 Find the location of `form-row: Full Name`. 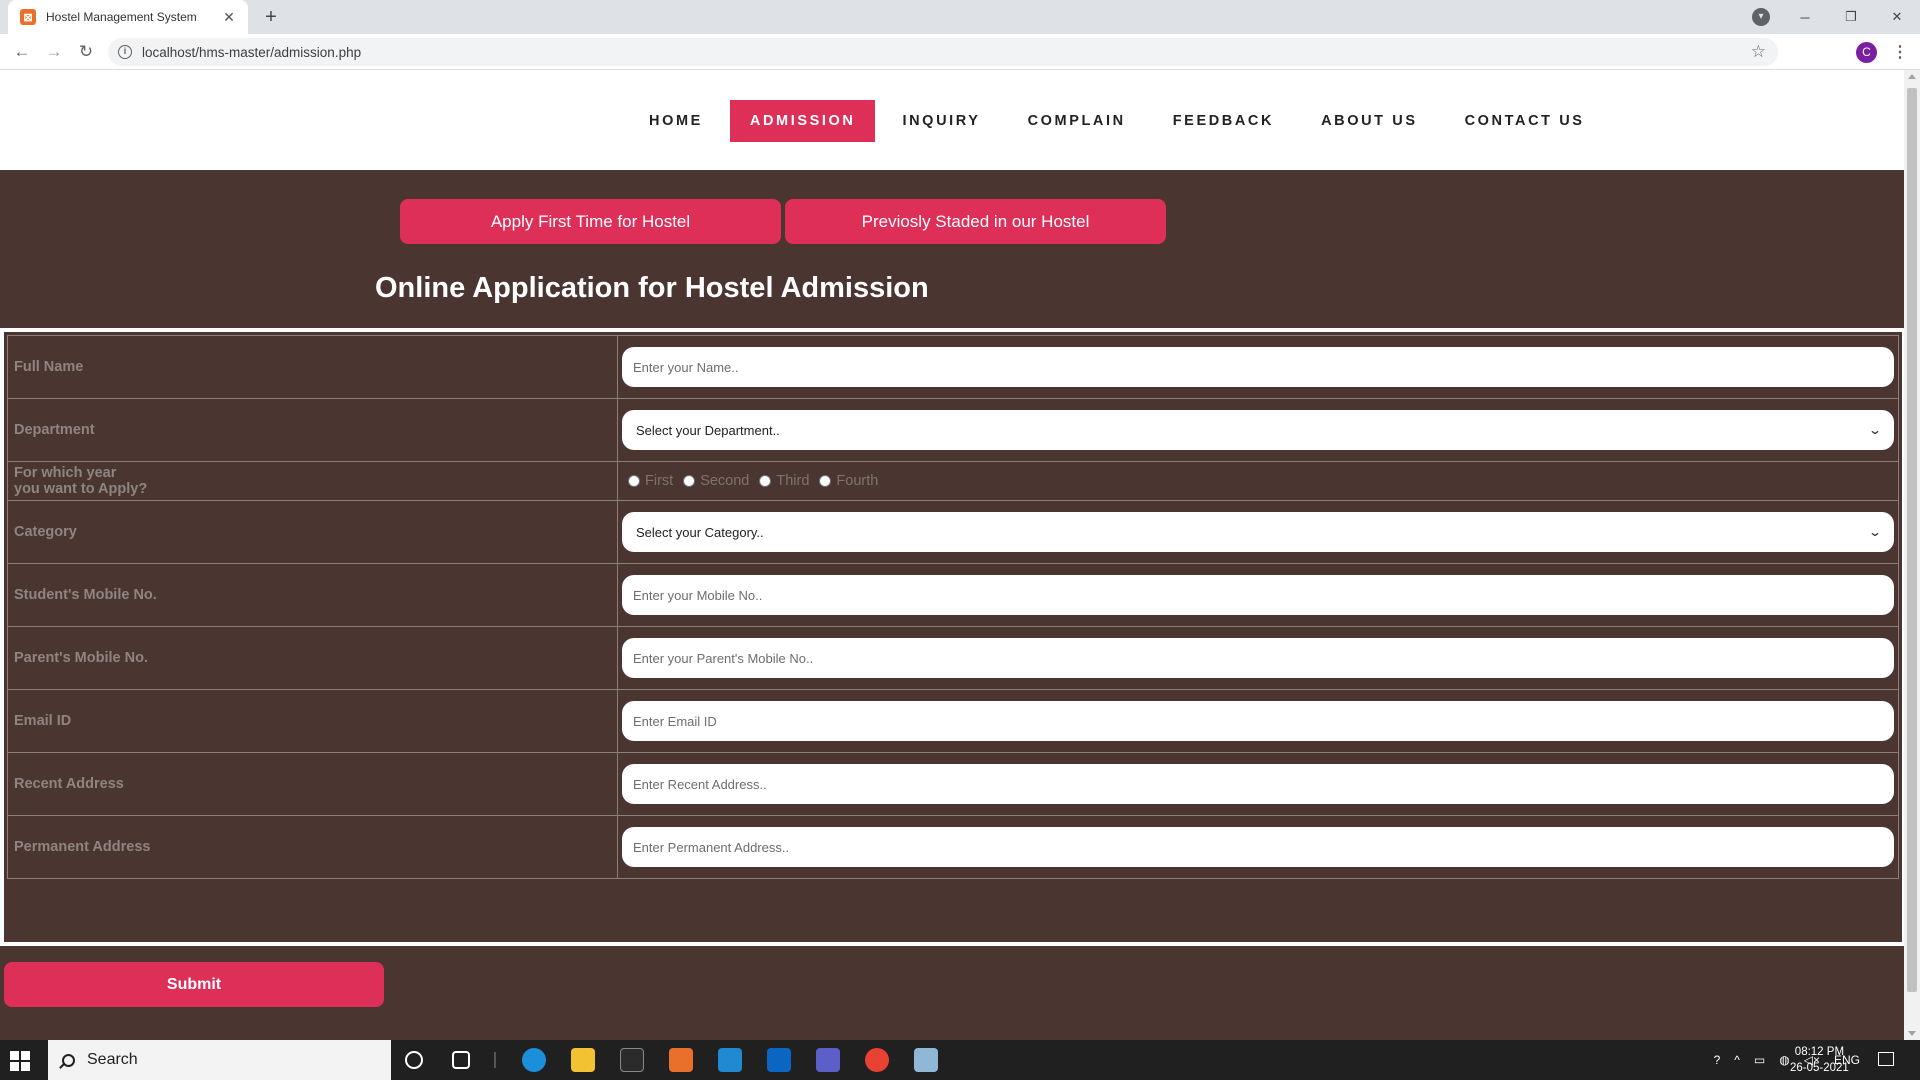

form-row: Full Name is located at coordinates (953, 367).